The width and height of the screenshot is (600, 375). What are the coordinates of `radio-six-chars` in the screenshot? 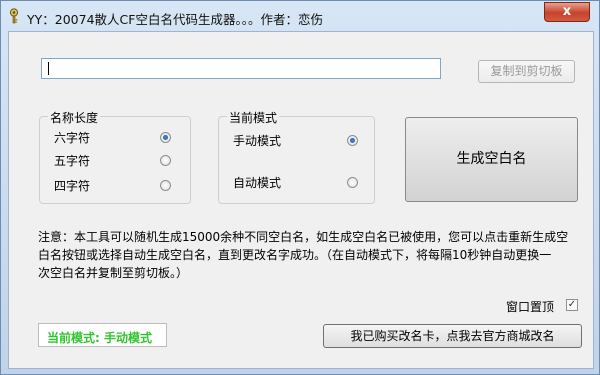 It's located at (165, 137).